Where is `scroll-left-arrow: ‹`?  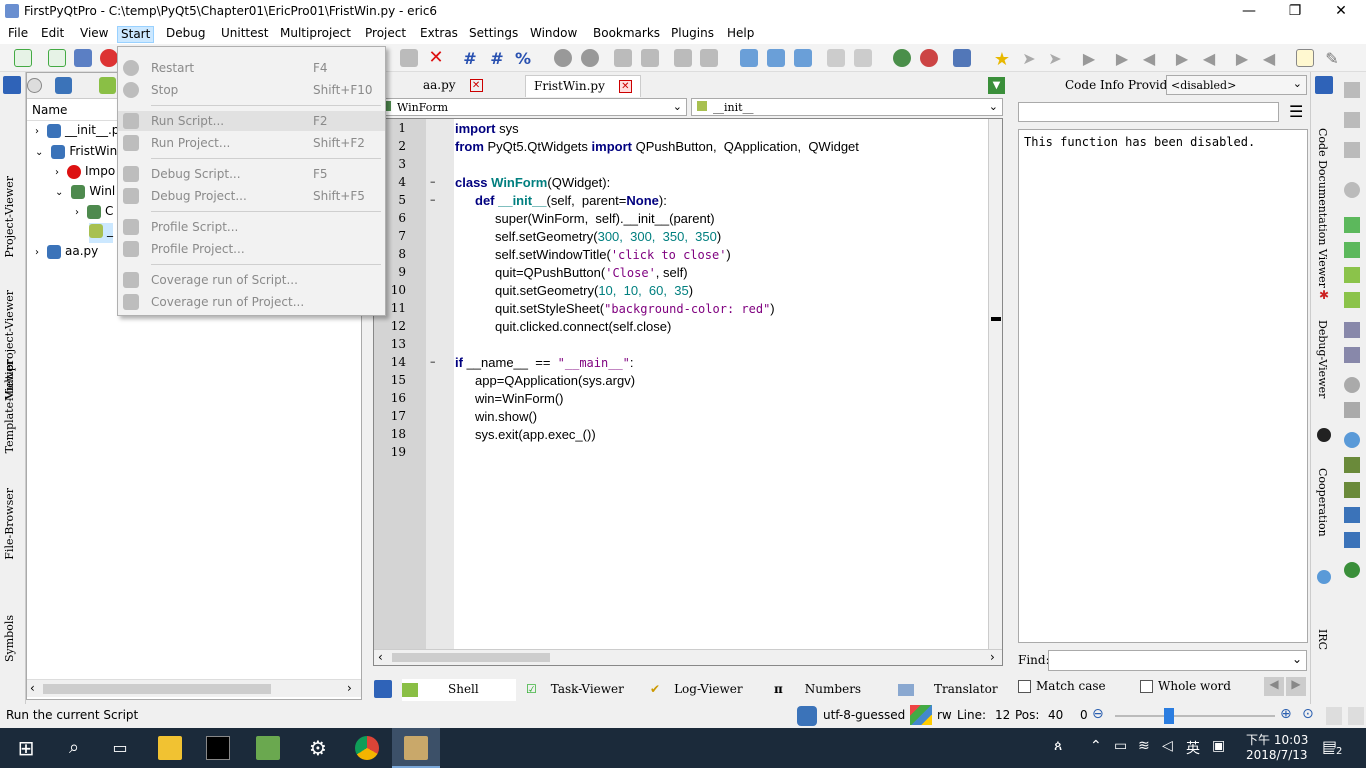
scroll-left-arrow: ‹ is located at coordinates (380, 657).